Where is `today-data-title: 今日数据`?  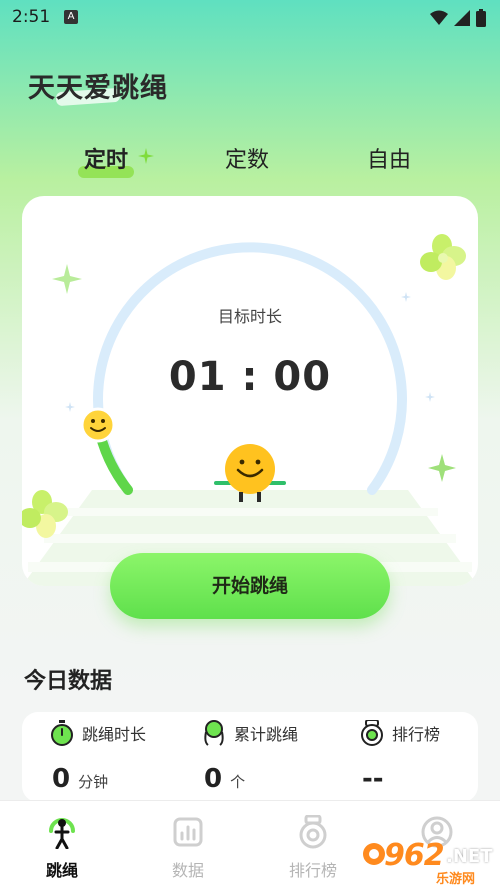
today-data-title: 今日数据 is located at coordinates (68, 681).